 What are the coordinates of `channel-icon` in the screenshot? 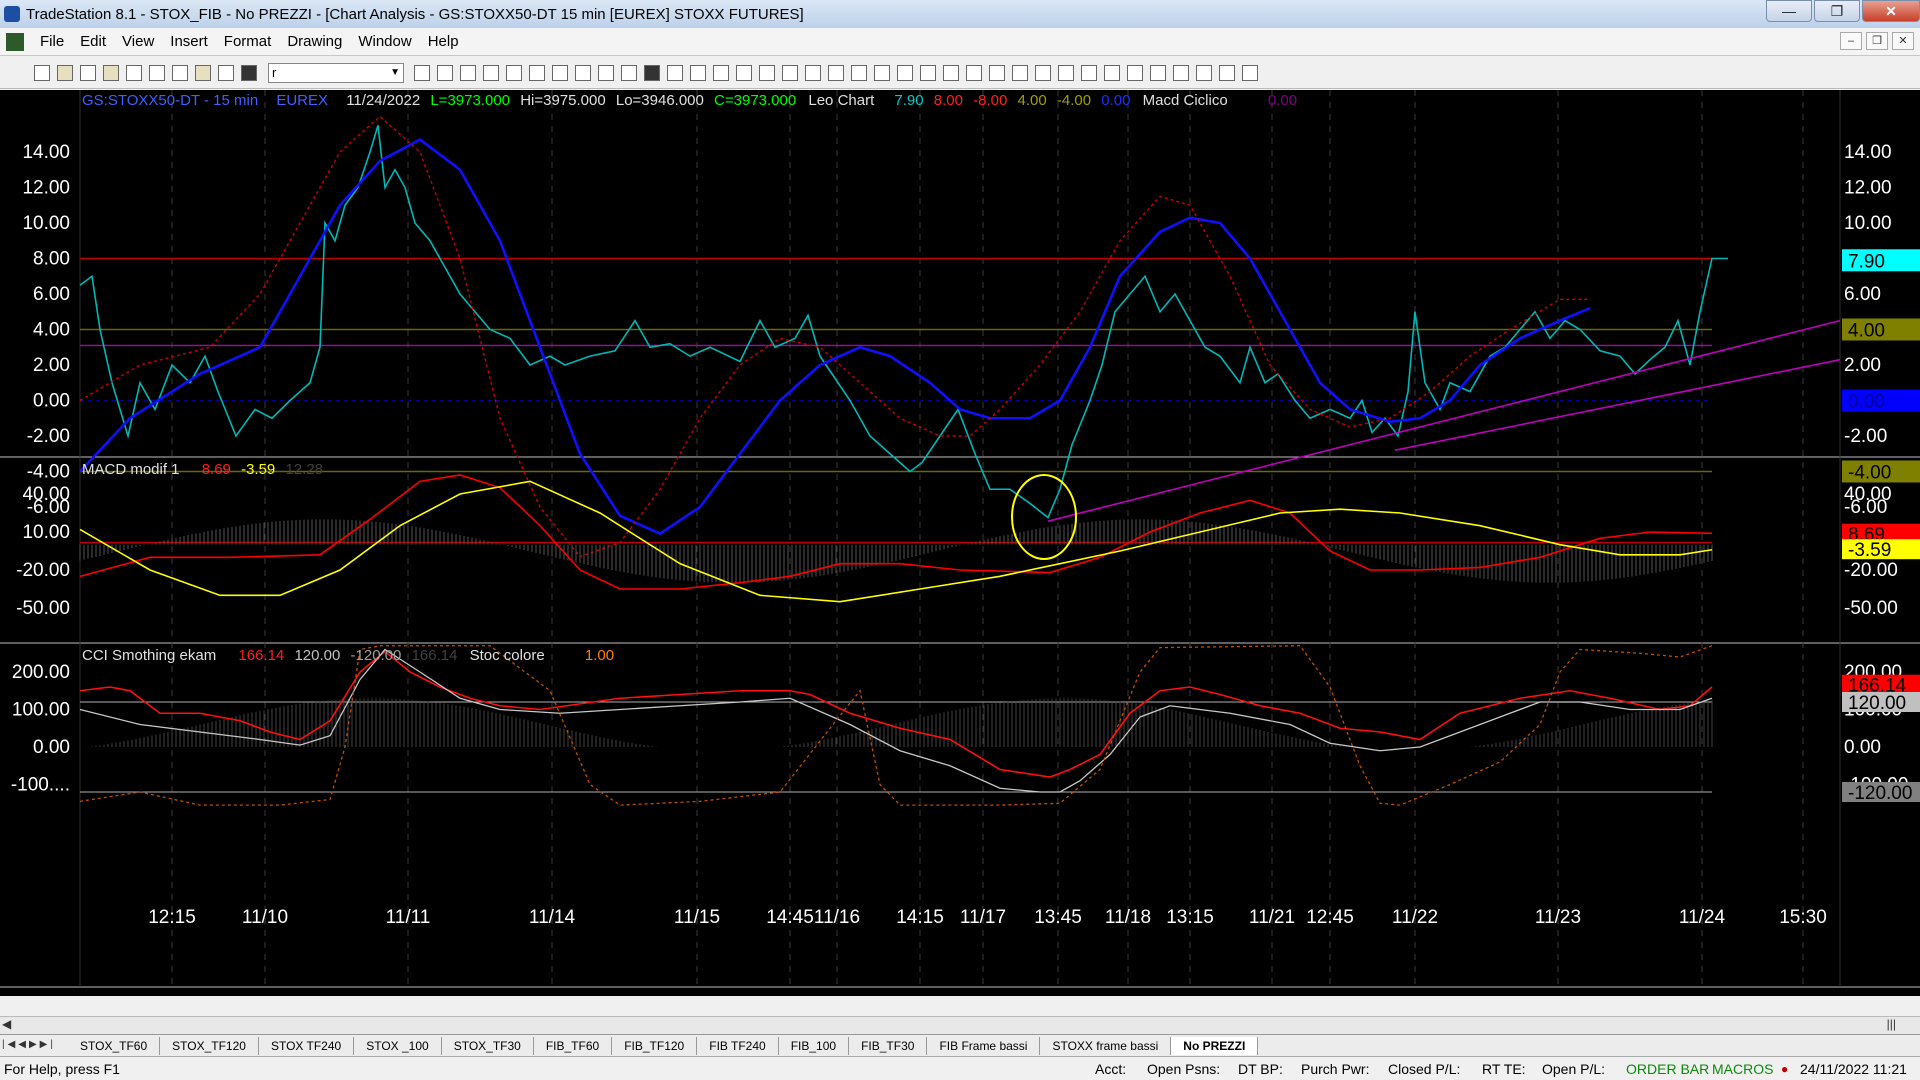 It's located at (1020, 72).